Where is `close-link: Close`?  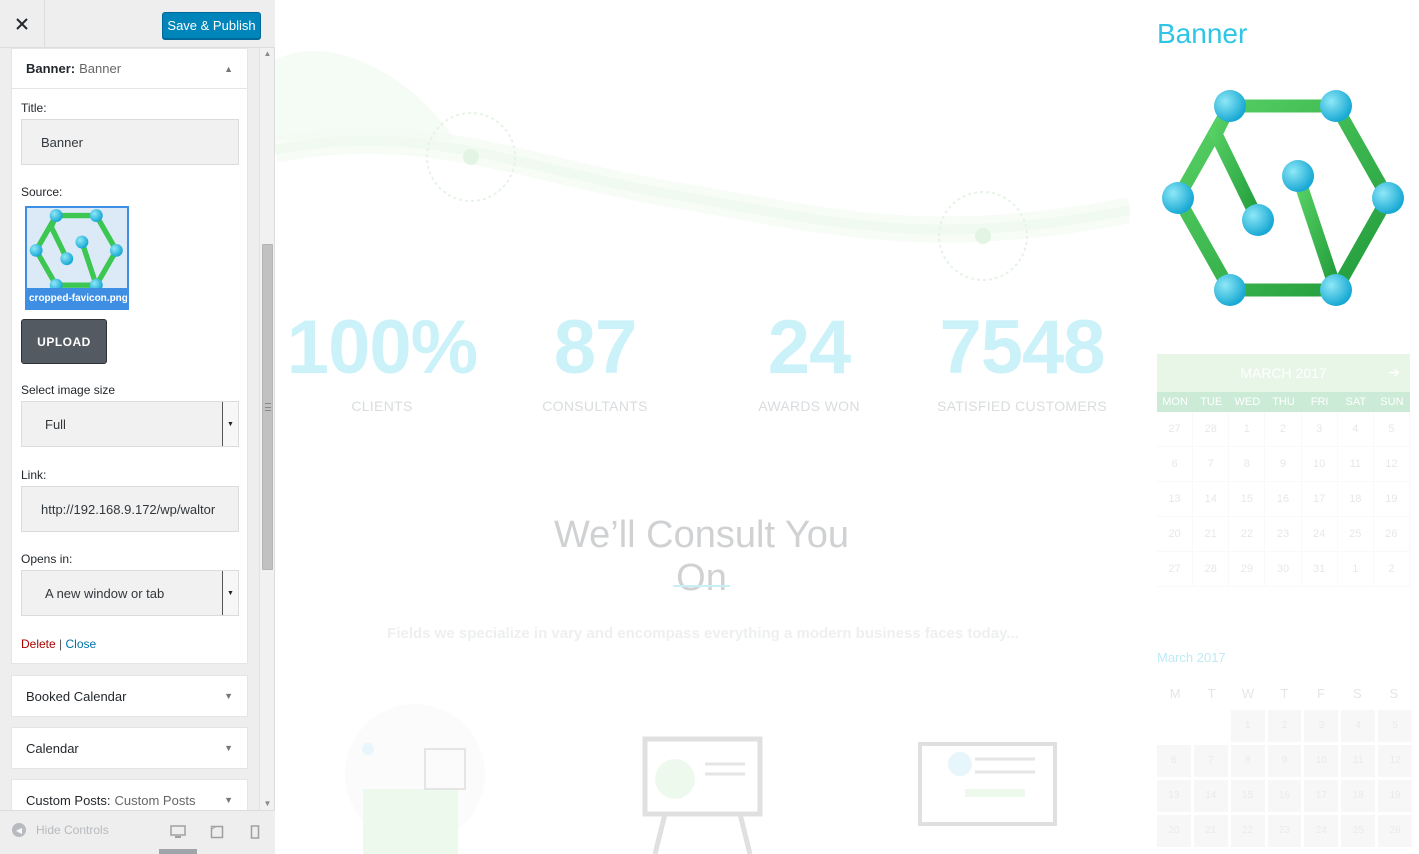 close-link: Close is located at coordinates (81, 644).